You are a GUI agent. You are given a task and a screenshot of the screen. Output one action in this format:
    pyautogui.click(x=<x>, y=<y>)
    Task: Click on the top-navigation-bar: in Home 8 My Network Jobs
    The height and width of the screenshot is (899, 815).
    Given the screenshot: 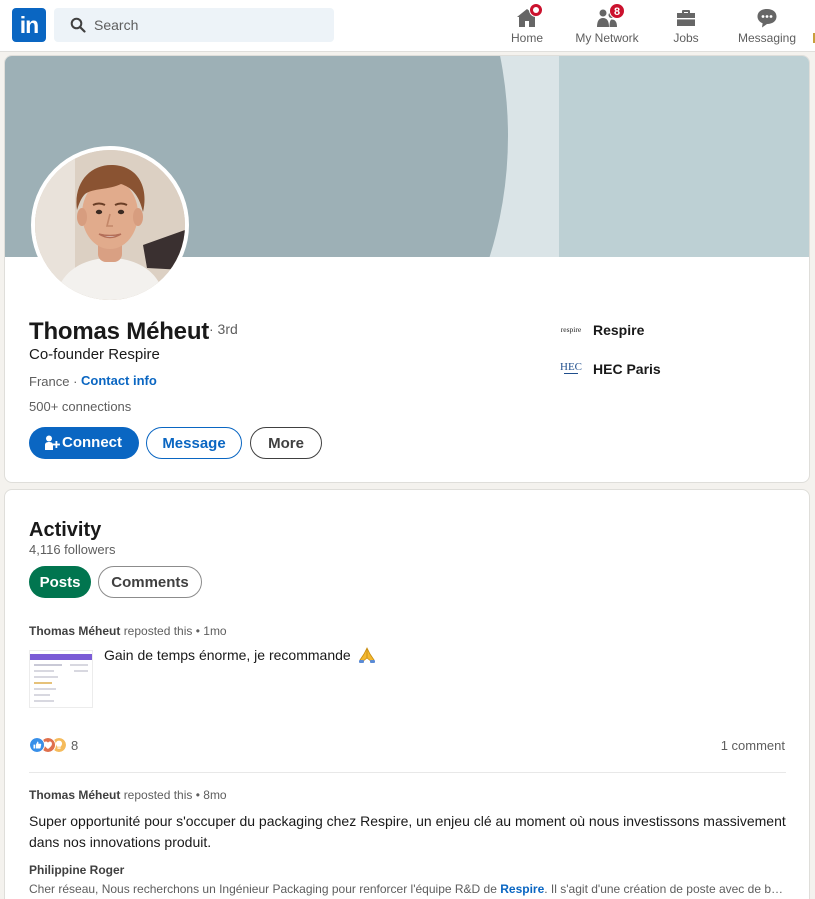 What is the action you would take?
    pyautogui.click(x=407, y=26)
    